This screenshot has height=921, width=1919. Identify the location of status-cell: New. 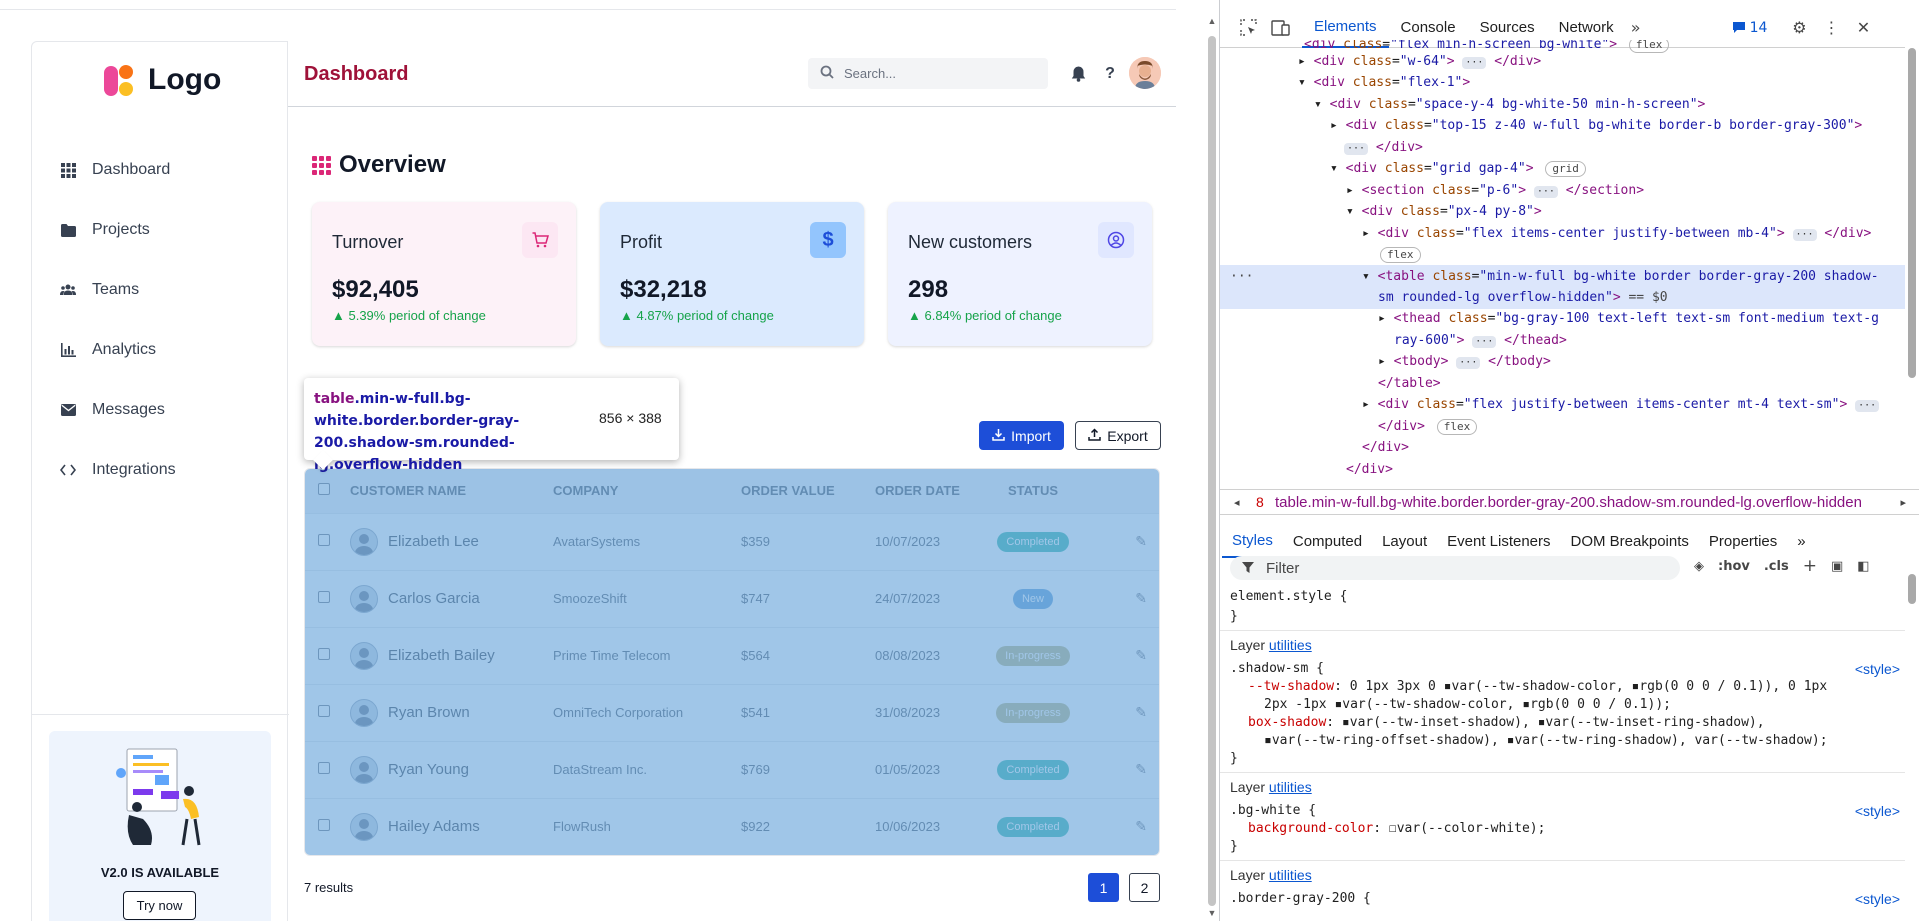
(1033, 598).